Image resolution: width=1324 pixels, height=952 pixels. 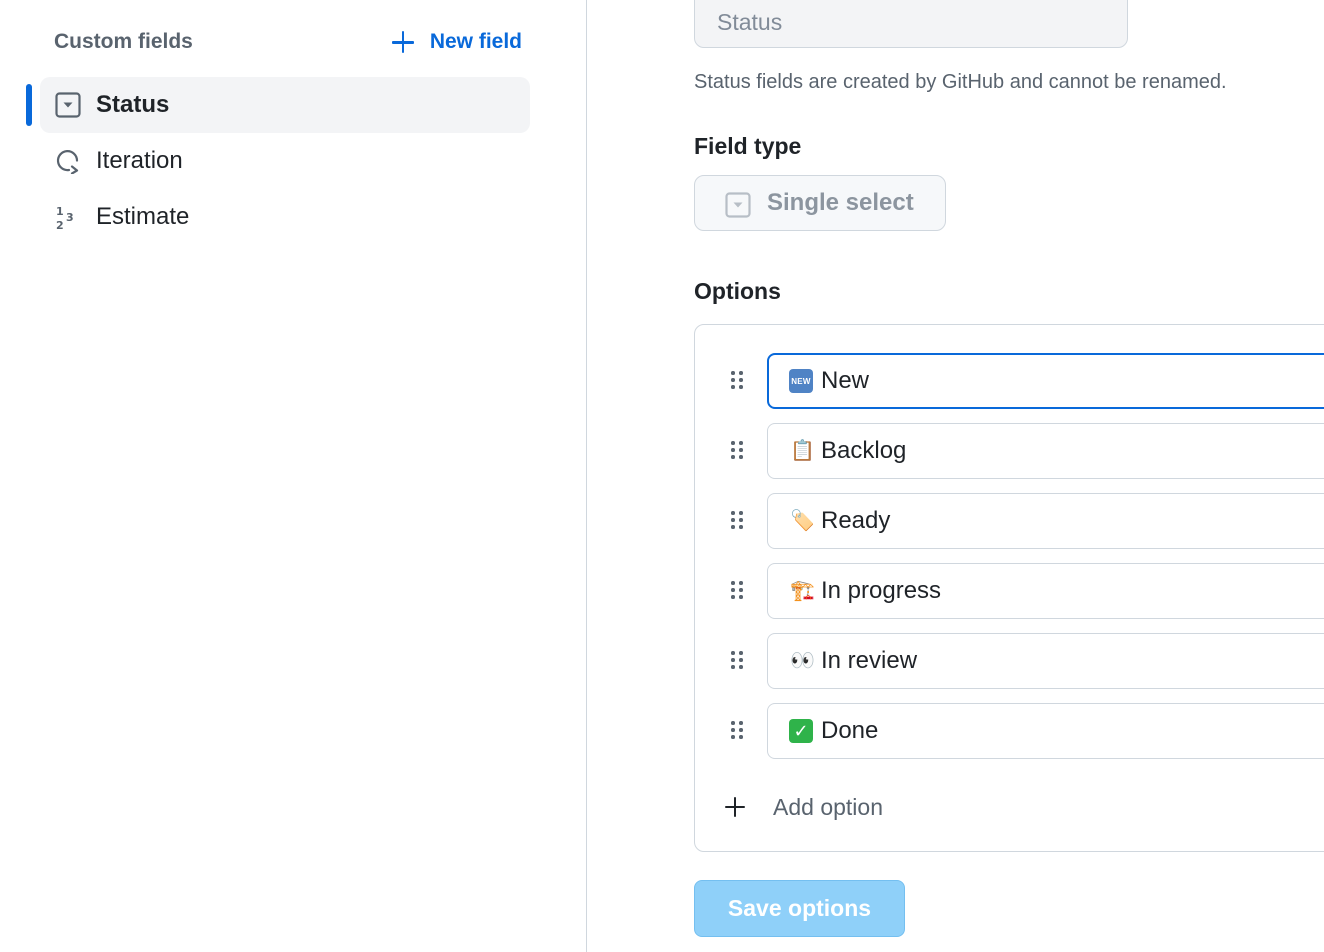 I want to click on option-input: 👀 In review, so click(x=1045, y=661).